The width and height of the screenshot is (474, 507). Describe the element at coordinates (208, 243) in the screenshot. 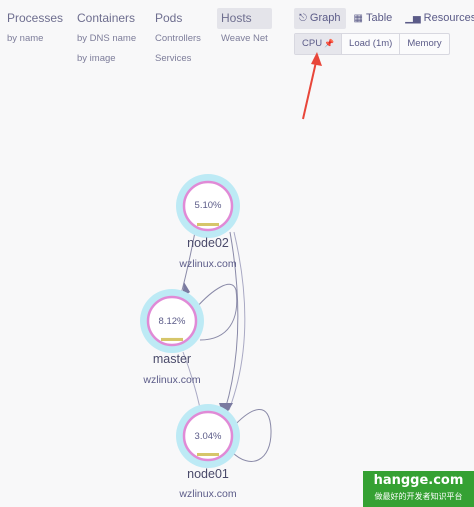

I see `node02-label: node02` at that location.